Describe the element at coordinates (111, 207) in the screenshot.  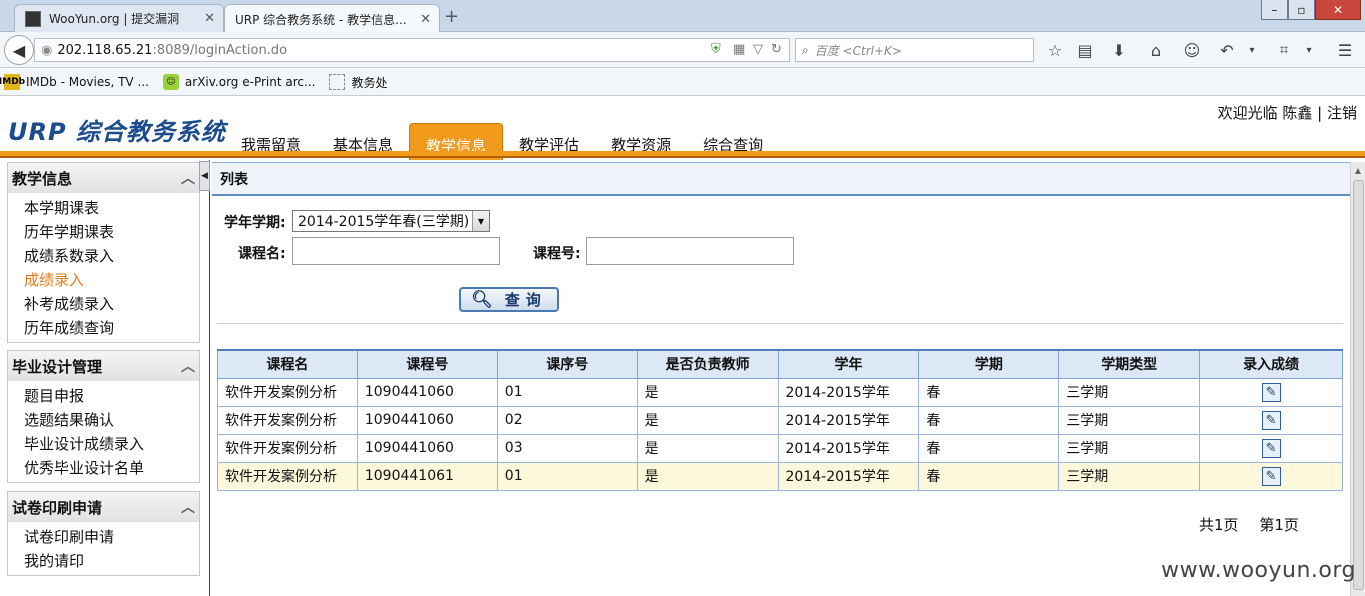
I see `sidebar-item-current-schedule: 本学期课表` at that location.